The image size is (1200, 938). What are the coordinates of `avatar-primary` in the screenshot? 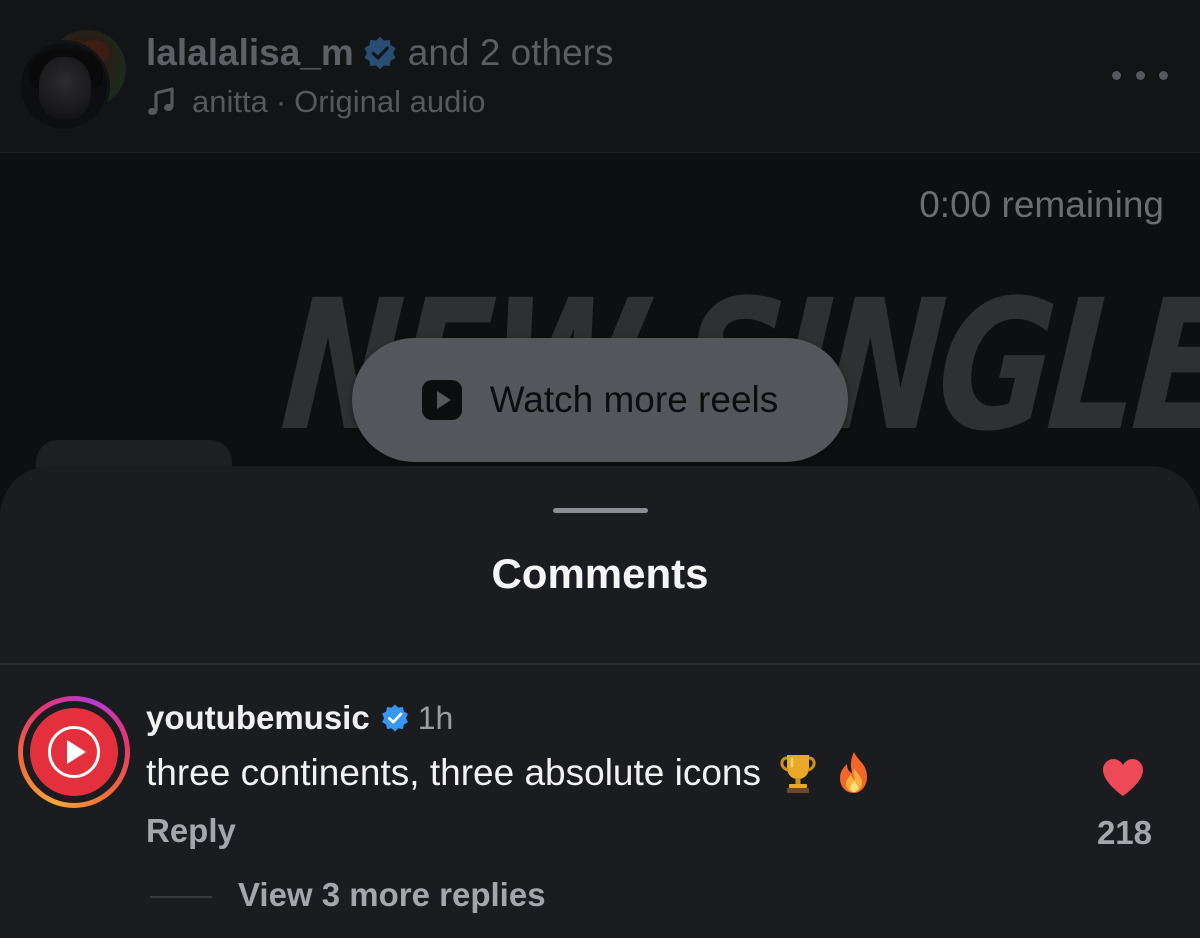 It's located at (64, 86).